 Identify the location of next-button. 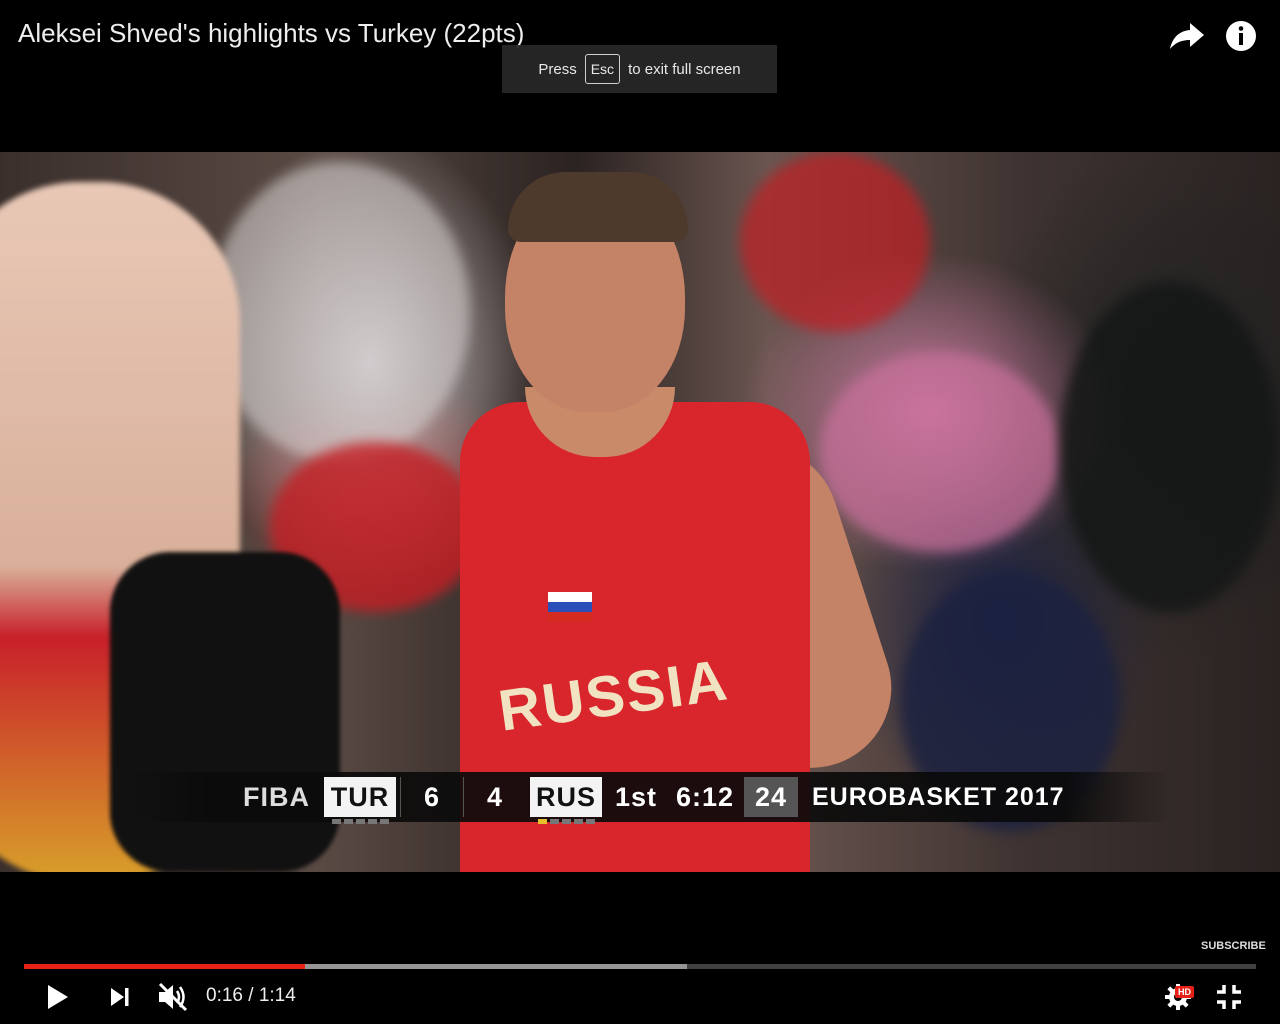
(120, 997).